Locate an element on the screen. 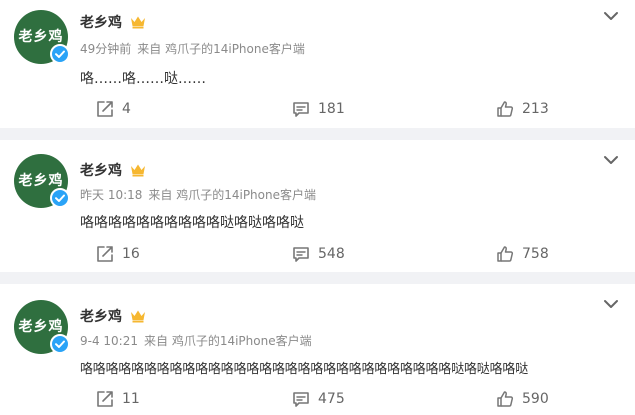  comment-button: 181 is located at coordinates (318, 109).